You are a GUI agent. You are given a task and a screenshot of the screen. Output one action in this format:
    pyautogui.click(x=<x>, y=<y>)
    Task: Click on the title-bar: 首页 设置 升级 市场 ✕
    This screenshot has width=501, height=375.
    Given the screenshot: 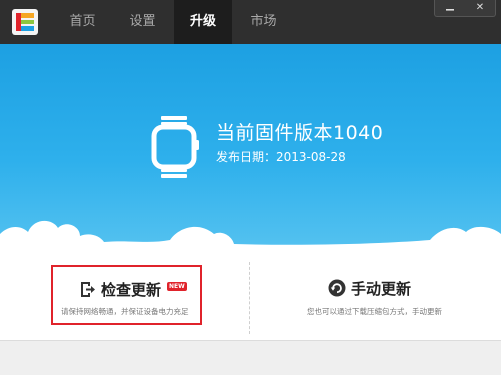 What is the action you would take?
    pyautogui.click(x=250, y=22)
    